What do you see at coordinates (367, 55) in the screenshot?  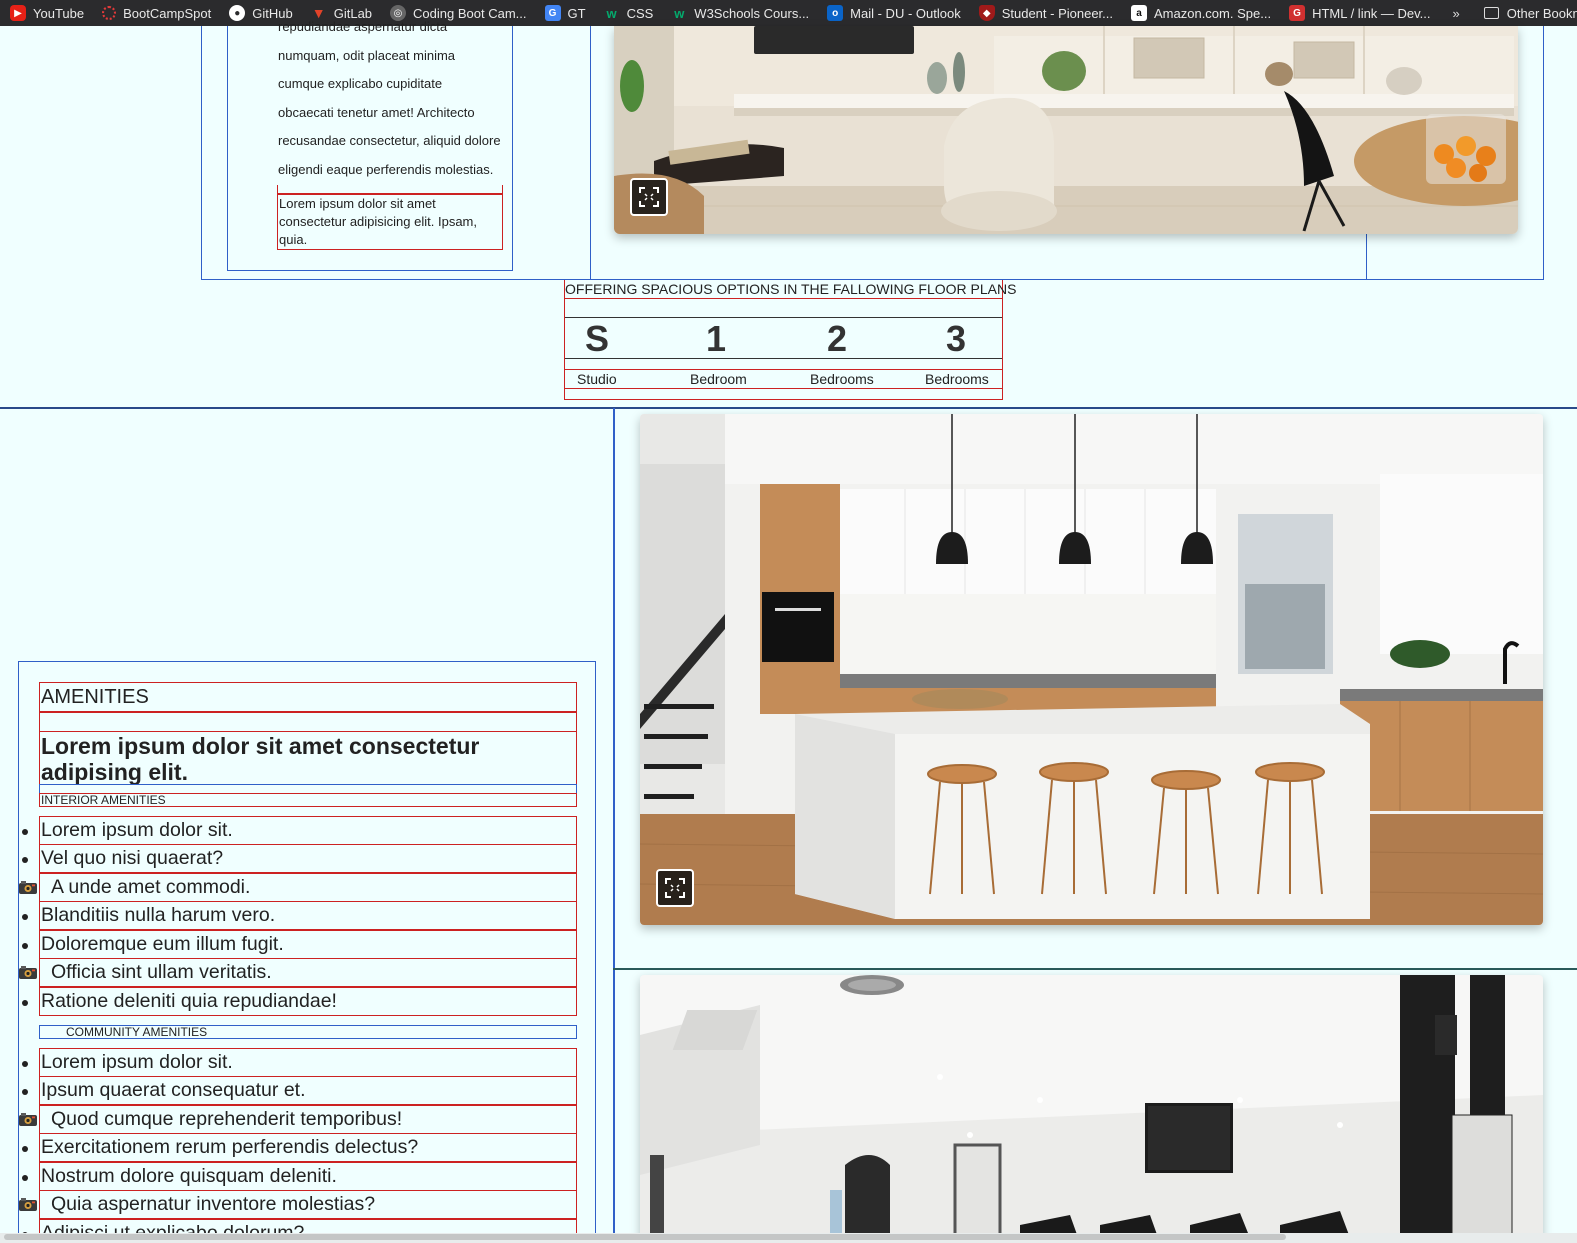 I see `intro-line: numquam, odit placeat minima` at bounding box center [367, 55].